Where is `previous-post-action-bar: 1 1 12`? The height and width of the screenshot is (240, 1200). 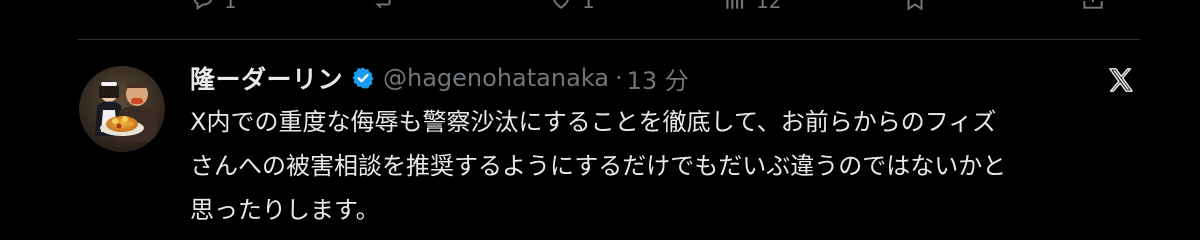 previous-post-action-bar: 1 1 12 is located at coordinates (600, 7).